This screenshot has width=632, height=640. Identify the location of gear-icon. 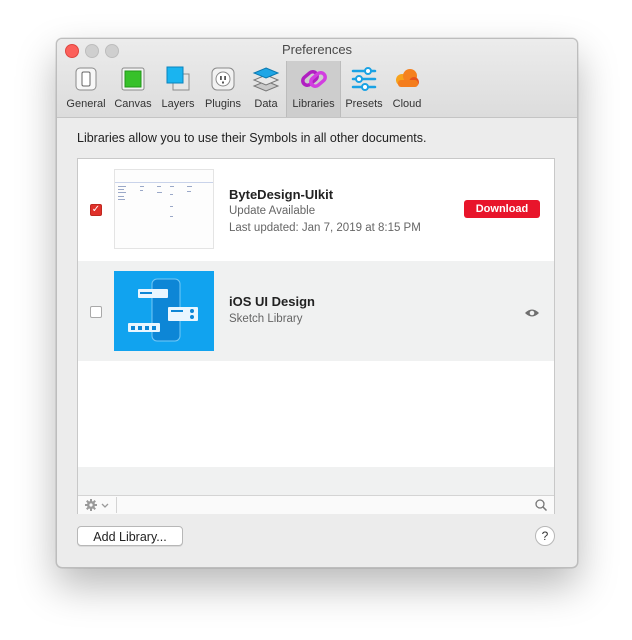
(99, 505).